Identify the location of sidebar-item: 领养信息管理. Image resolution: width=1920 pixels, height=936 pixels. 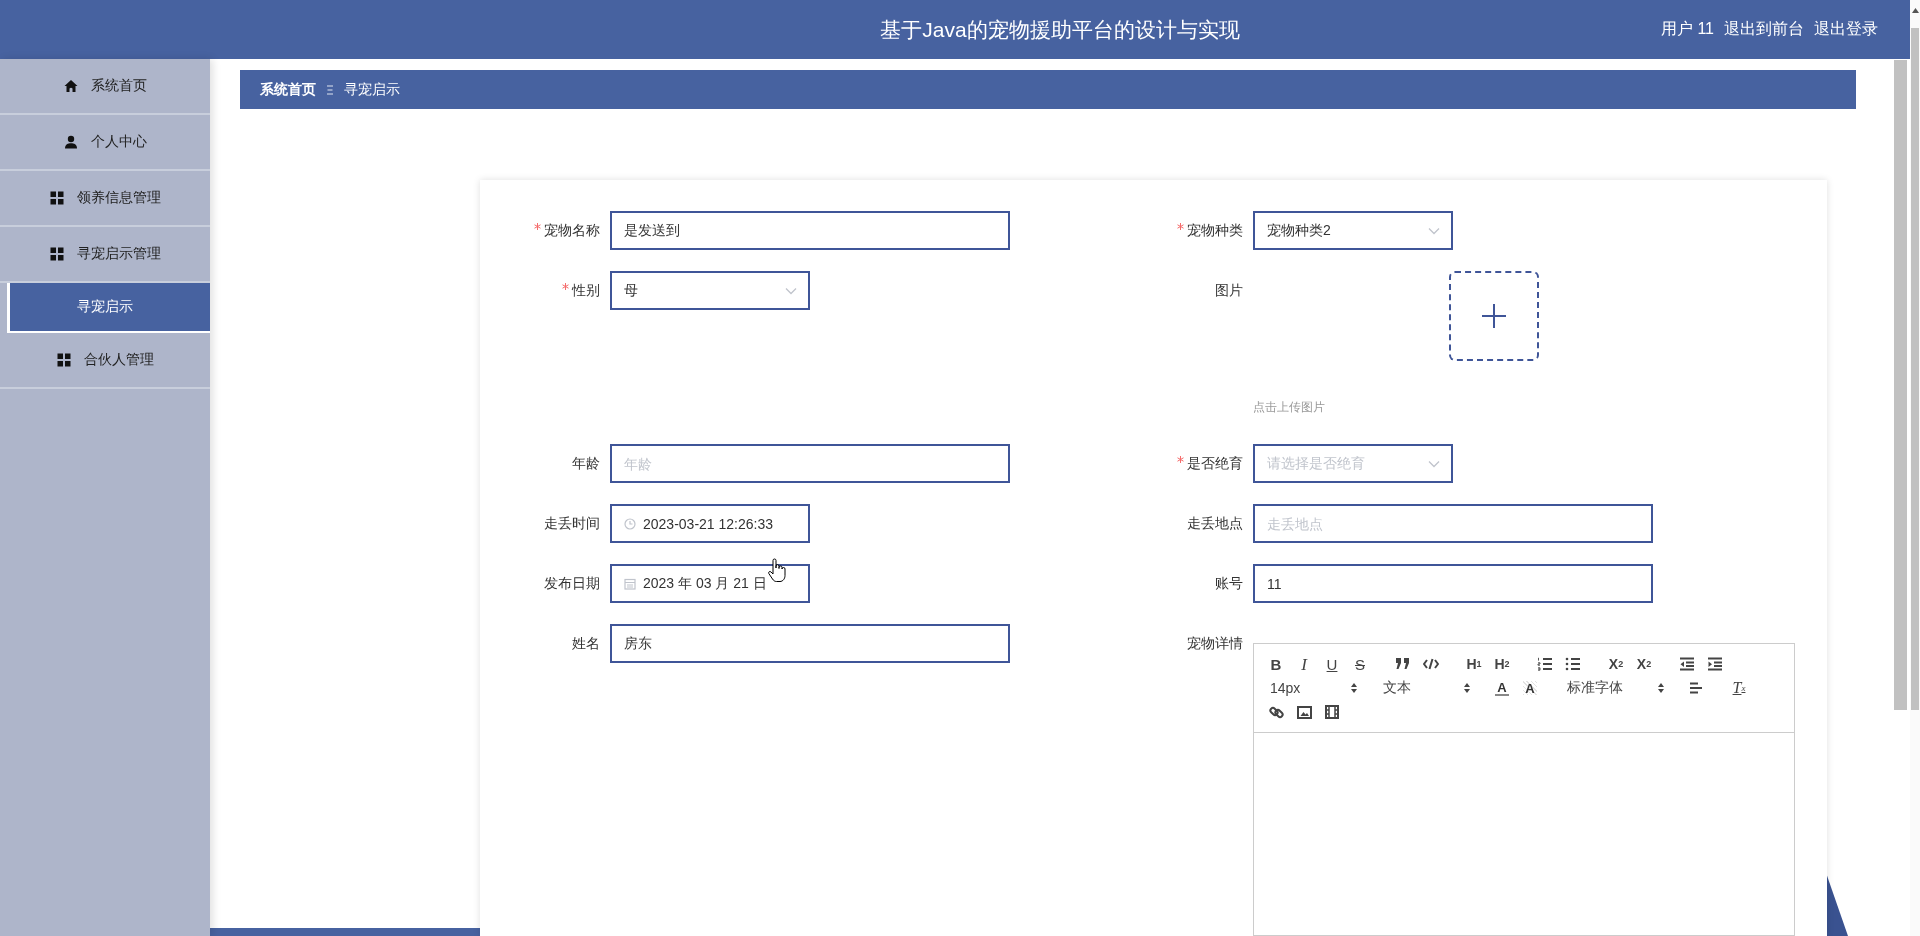
(105, 199).